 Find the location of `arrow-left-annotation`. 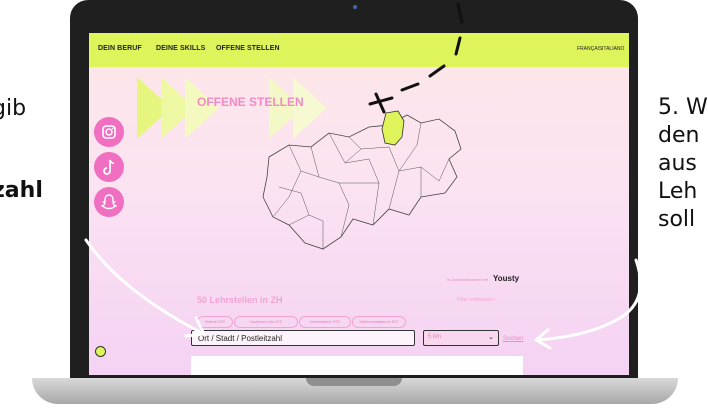

arrow-left-annotation is located at coordinates (143, 286).